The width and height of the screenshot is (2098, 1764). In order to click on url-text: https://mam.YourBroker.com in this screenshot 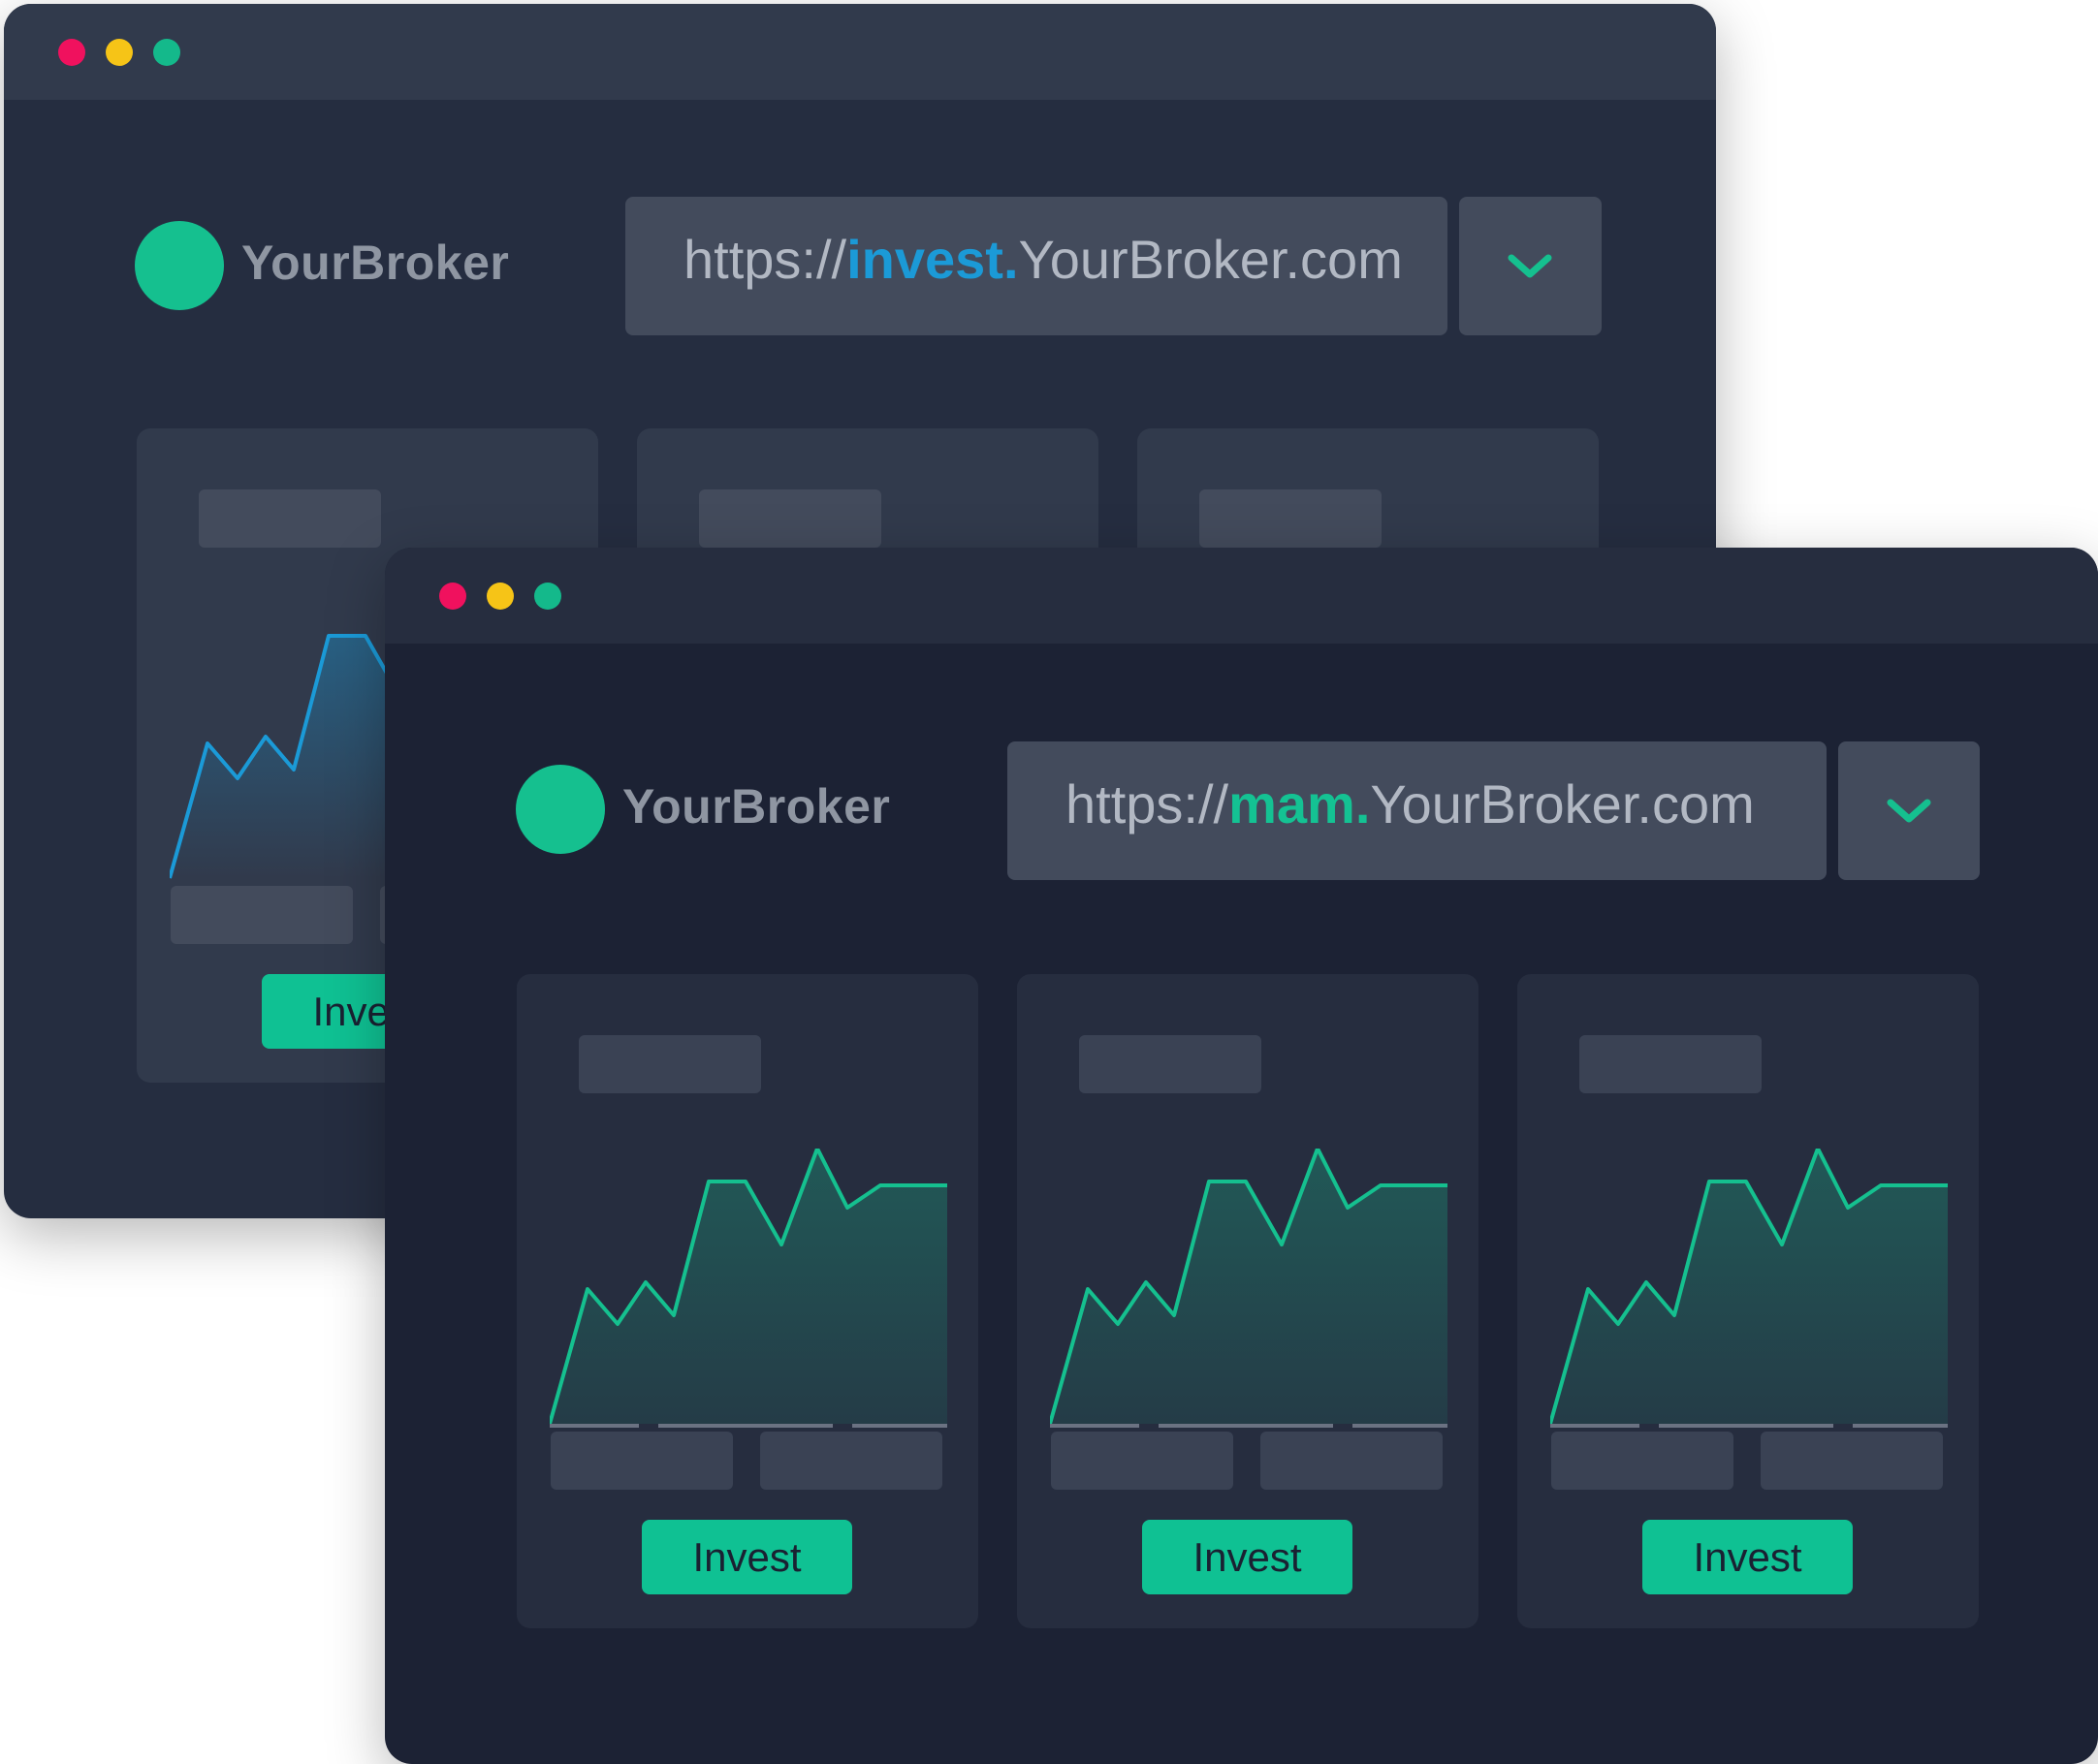, I will do `click(1410, 804)`.